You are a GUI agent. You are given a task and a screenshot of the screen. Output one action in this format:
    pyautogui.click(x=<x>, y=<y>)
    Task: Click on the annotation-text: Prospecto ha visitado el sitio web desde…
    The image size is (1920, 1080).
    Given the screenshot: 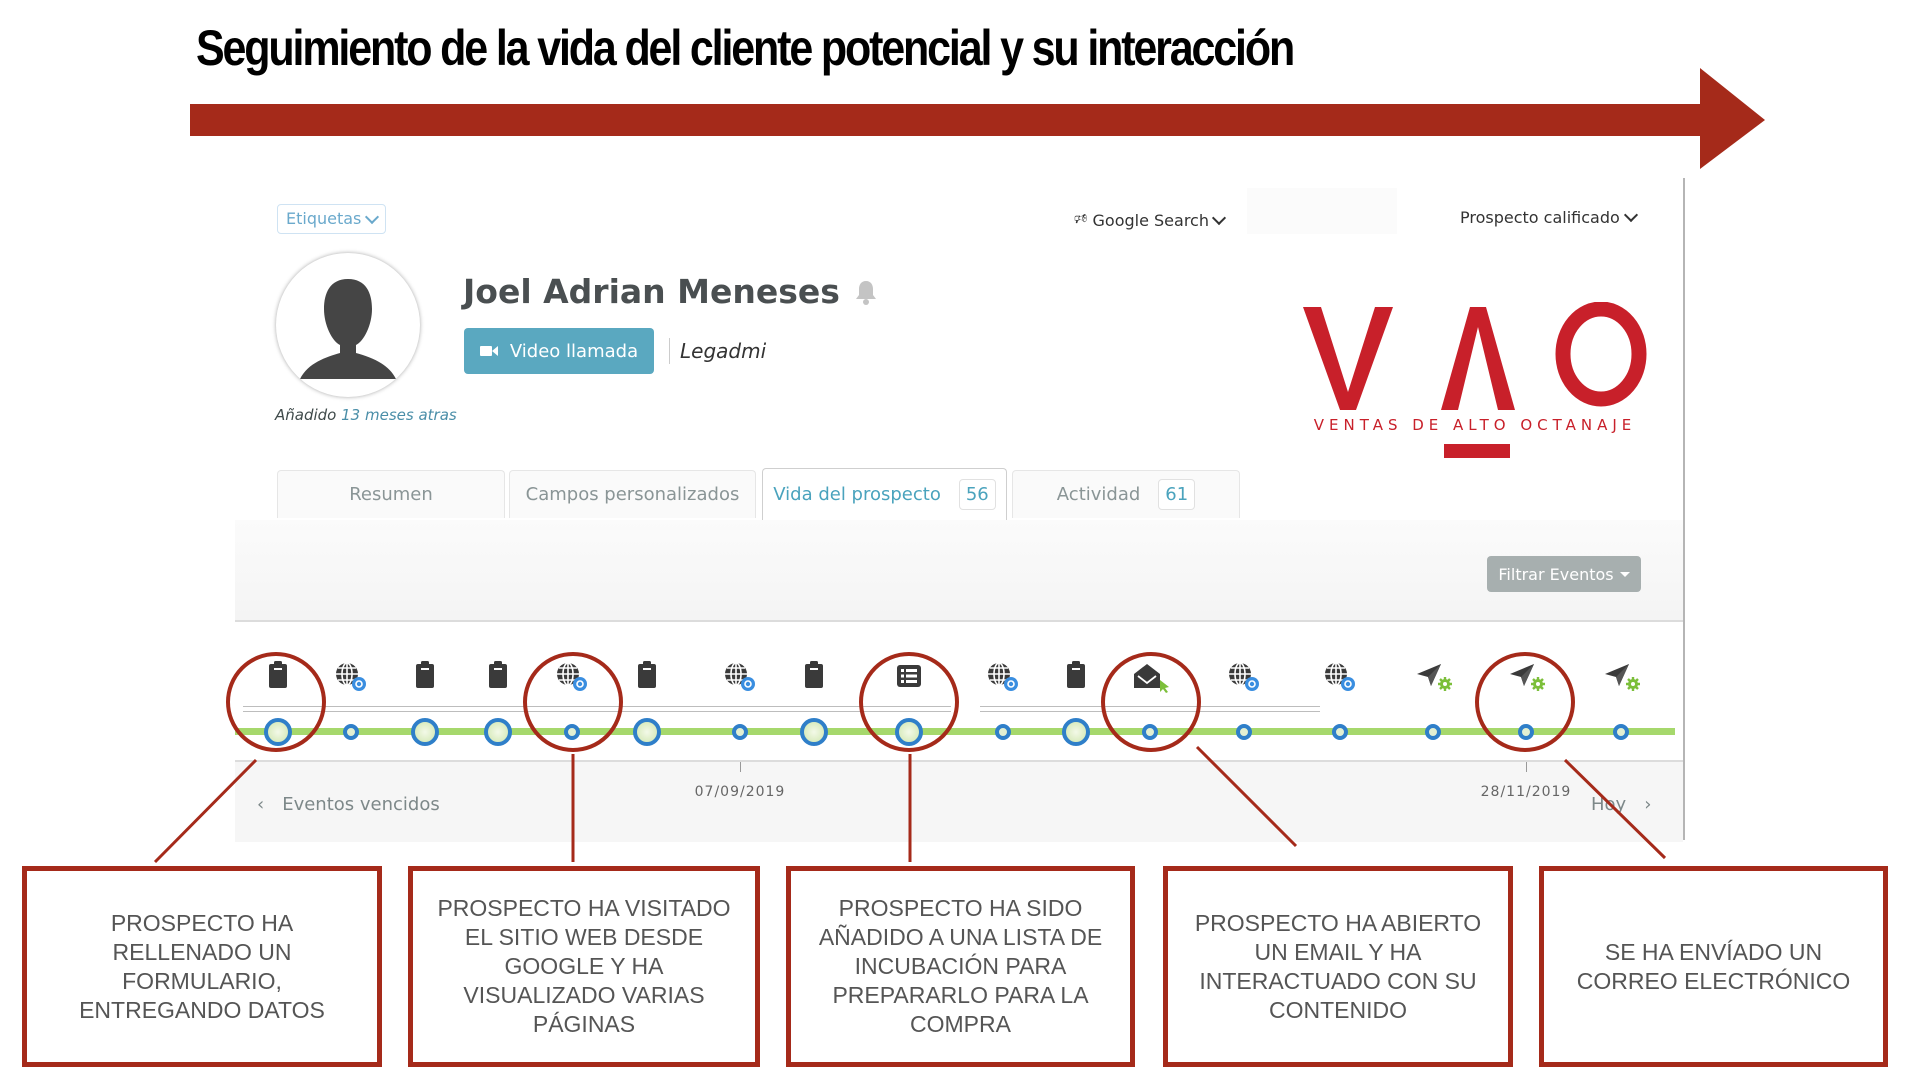 What is the action you would take?
    pyautogui.click(x=584, y=966)
    